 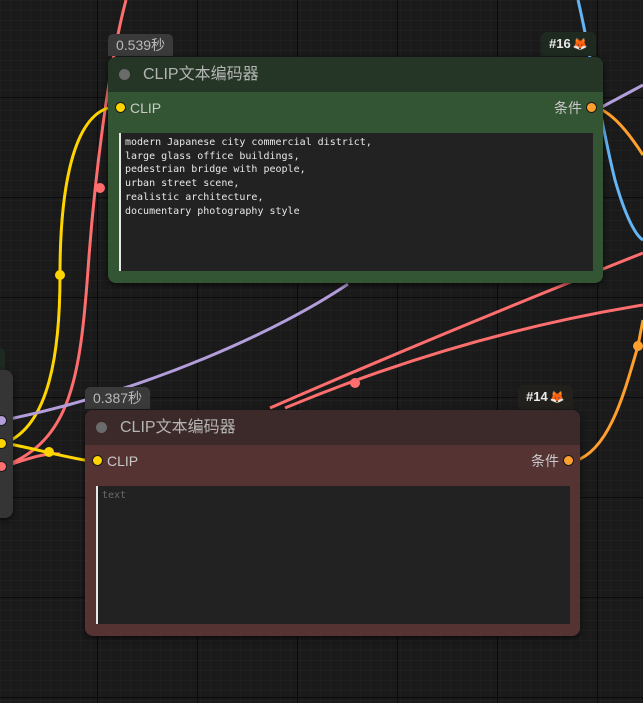 I want to click on node-id: #16, so click(x=560, y=43).